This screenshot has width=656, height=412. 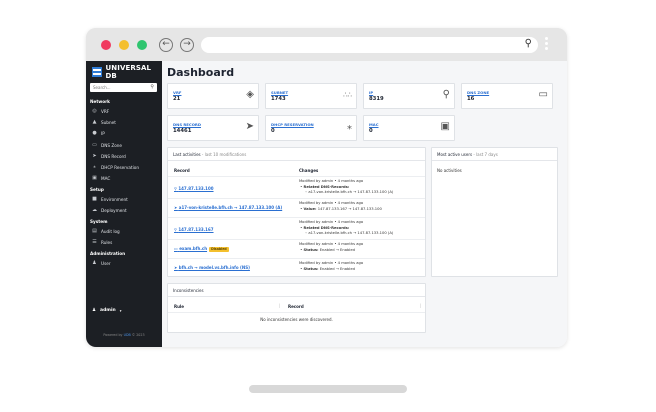 I want to click on record-link: ▭ exam.bfh.ch Disabled, so click(x=201, y=249).